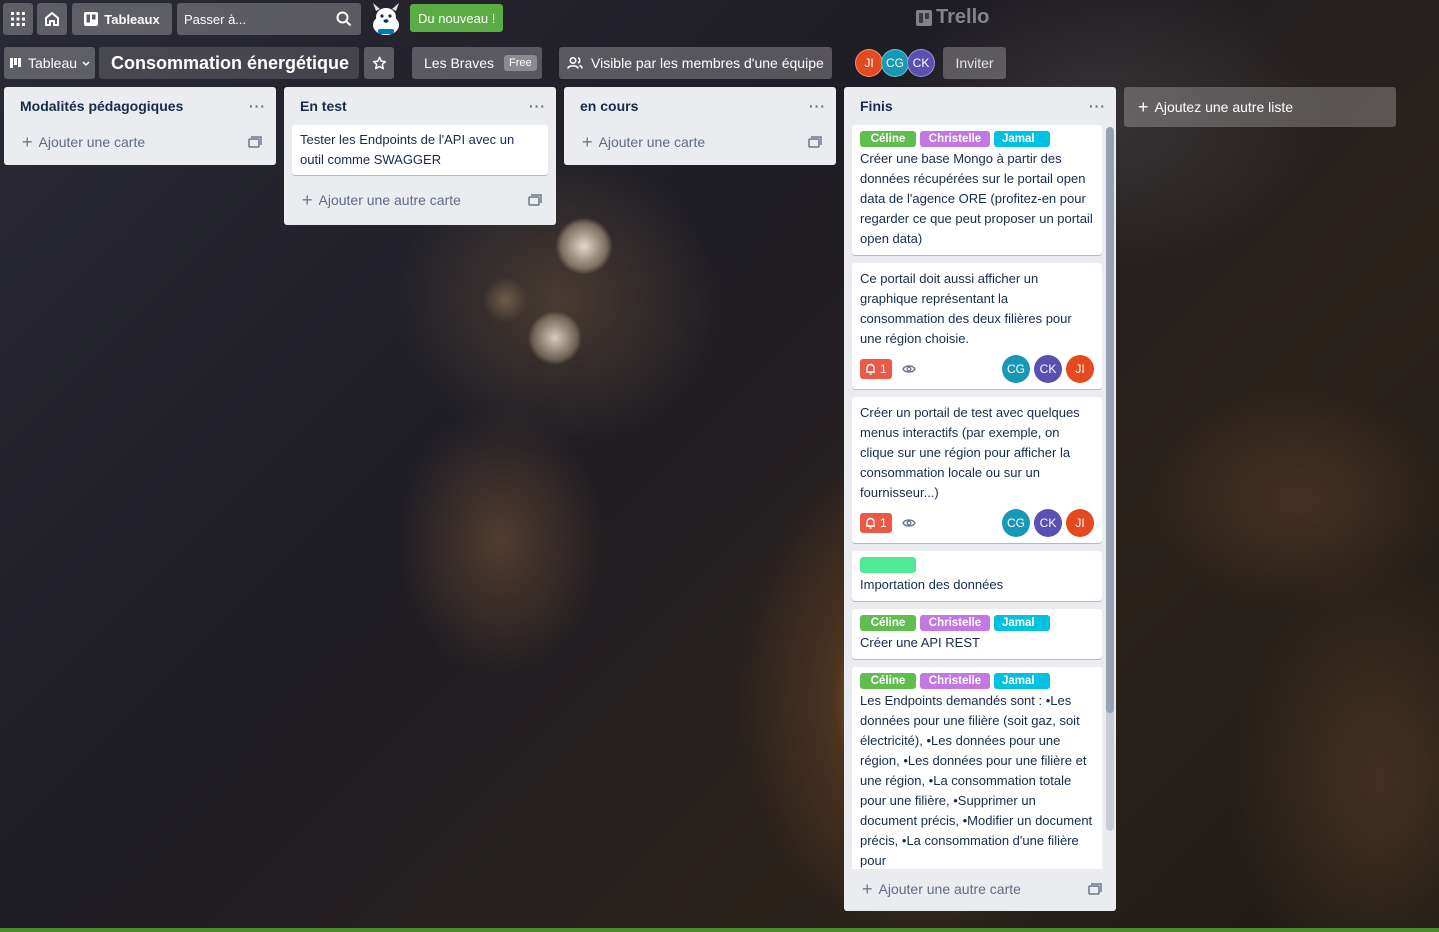  I want to click on card-title: Importation des données, so click(932, 584).